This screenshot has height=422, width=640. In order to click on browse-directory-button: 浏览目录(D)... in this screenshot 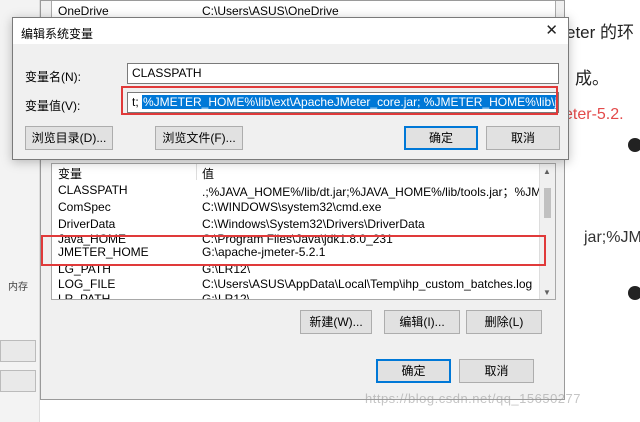, I will do `click(69, 138)`.